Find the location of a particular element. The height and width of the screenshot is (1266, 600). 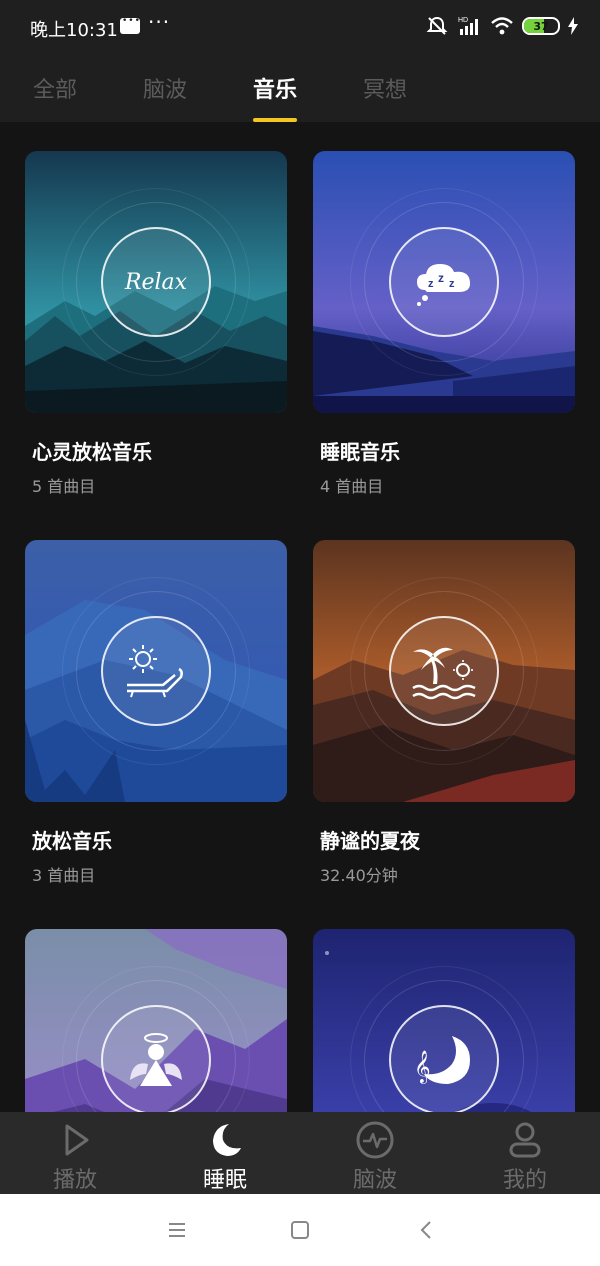

wifi-icon is located at coordinates (502, 26).